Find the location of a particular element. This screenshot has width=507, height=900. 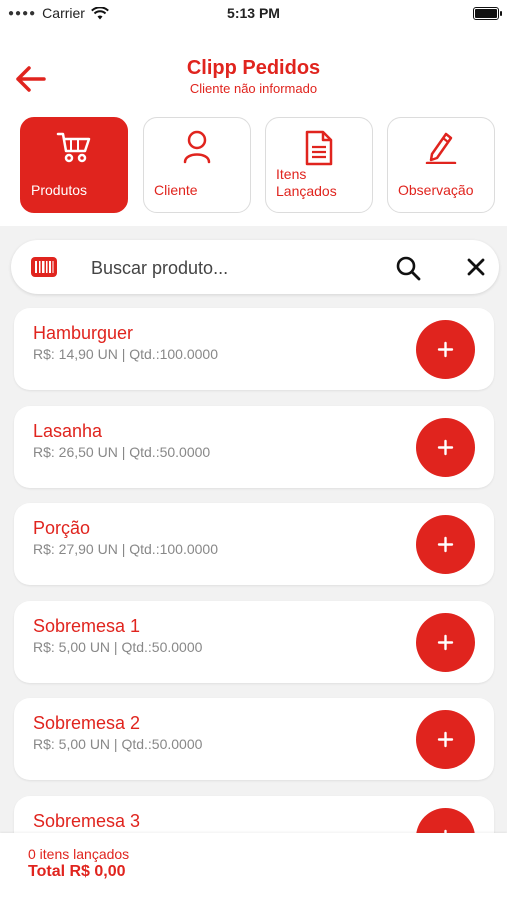

items-count: 0 itens lançados is located at coordinates (79, 854).